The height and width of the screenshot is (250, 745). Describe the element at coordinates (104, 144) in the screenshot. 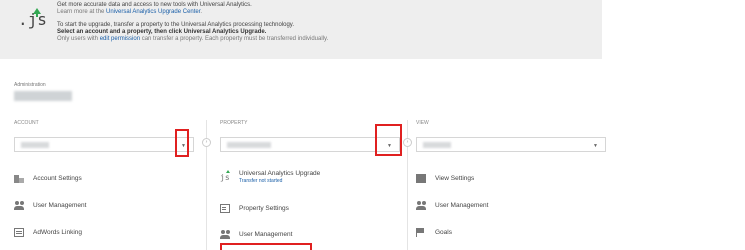

I see `account-selector: ▼` at that location.